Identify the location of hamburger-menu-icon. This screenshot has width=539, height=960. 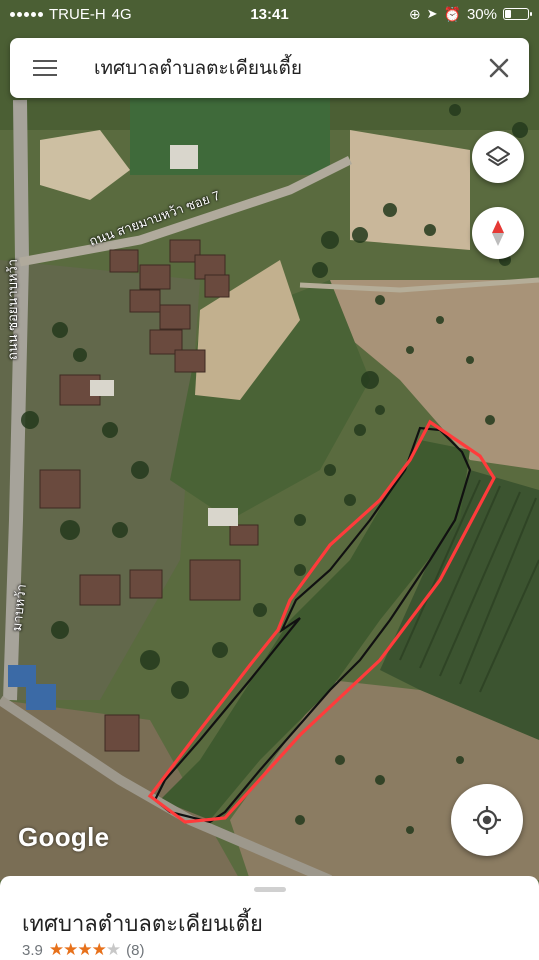
(45, 68).